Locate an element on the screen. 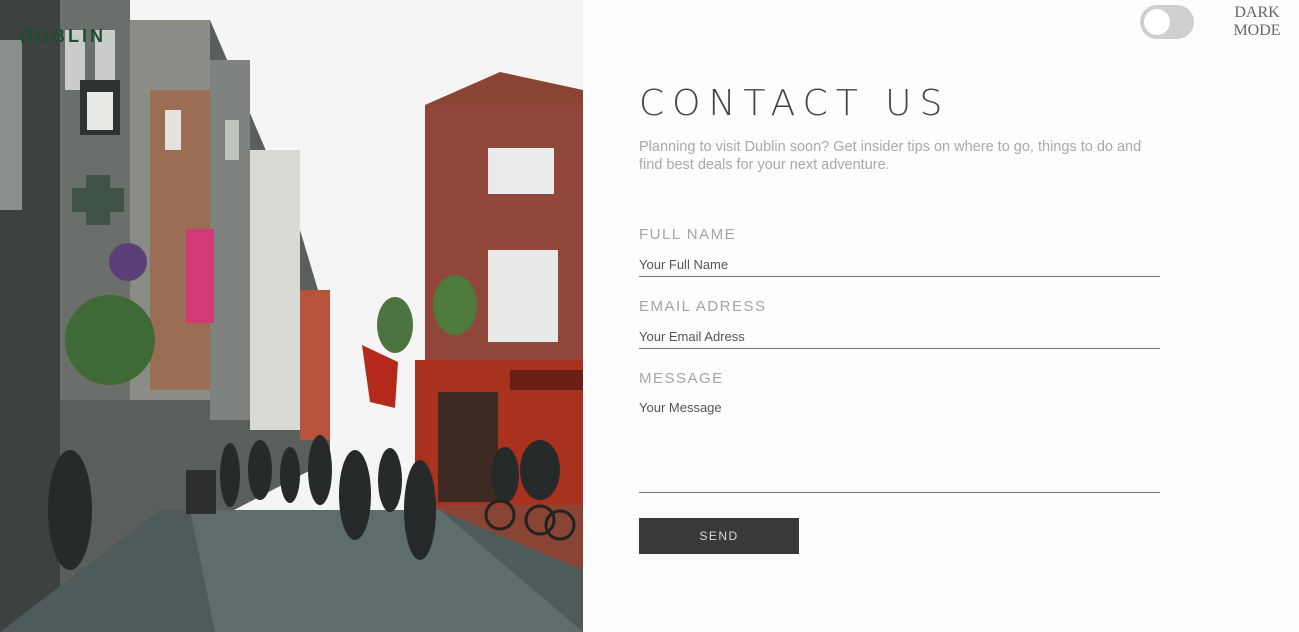 The height and width of the screenshot is (632, 1299). email-label: EMAIL ADRESS is located at coordinates (703, 306).